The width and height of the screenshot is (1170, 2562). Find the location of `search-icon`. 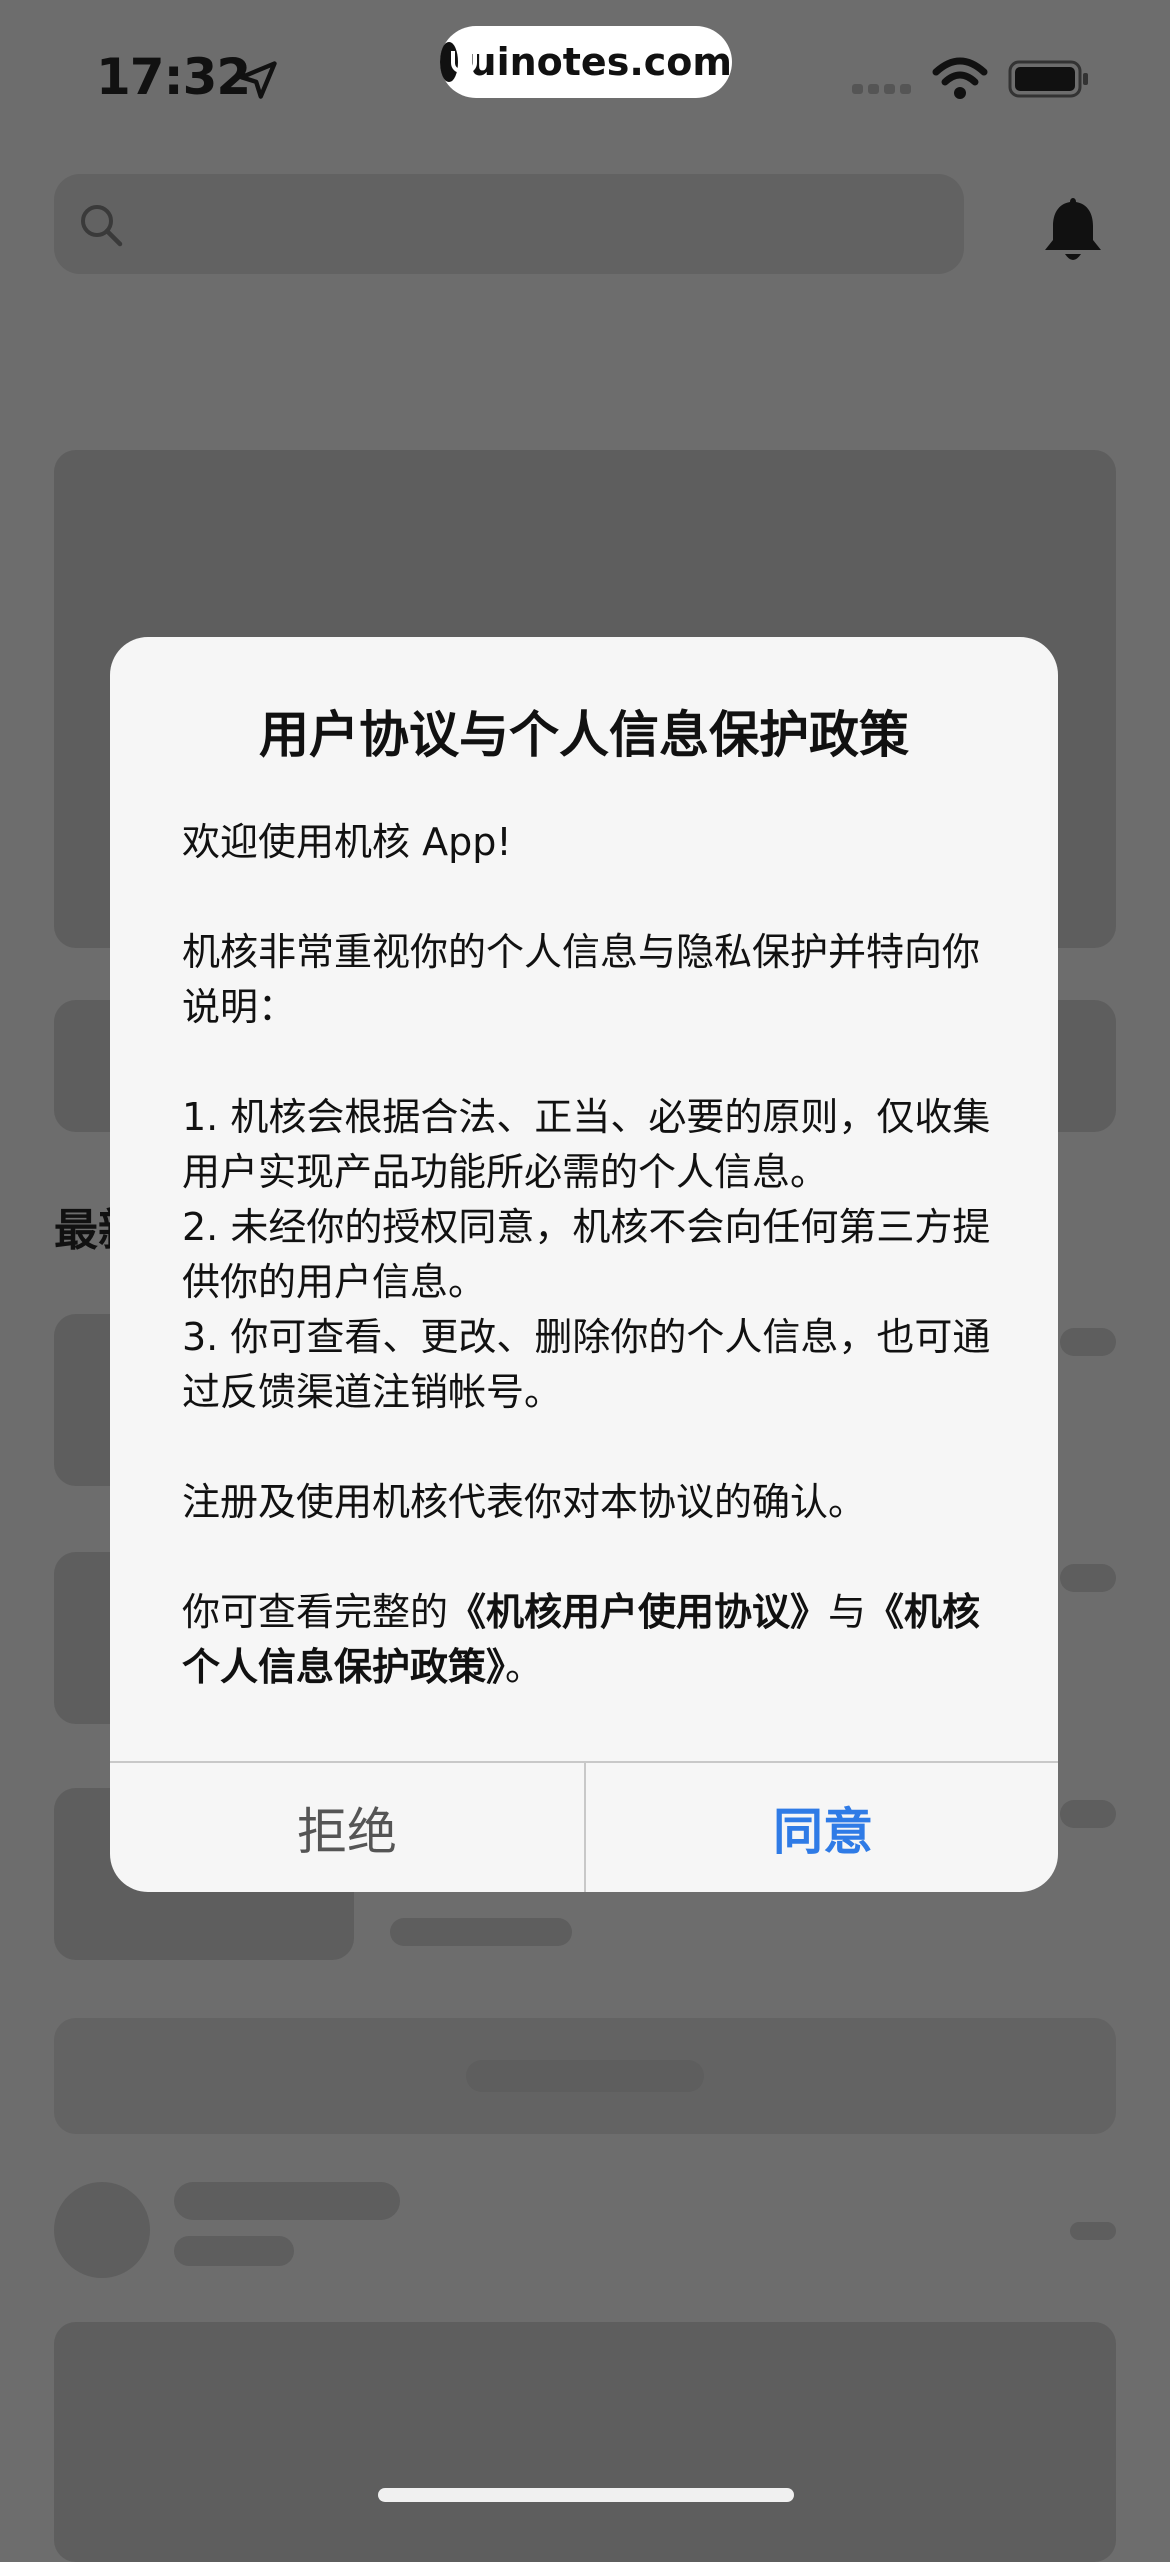

search-icon is located at coordinates (102, 226).